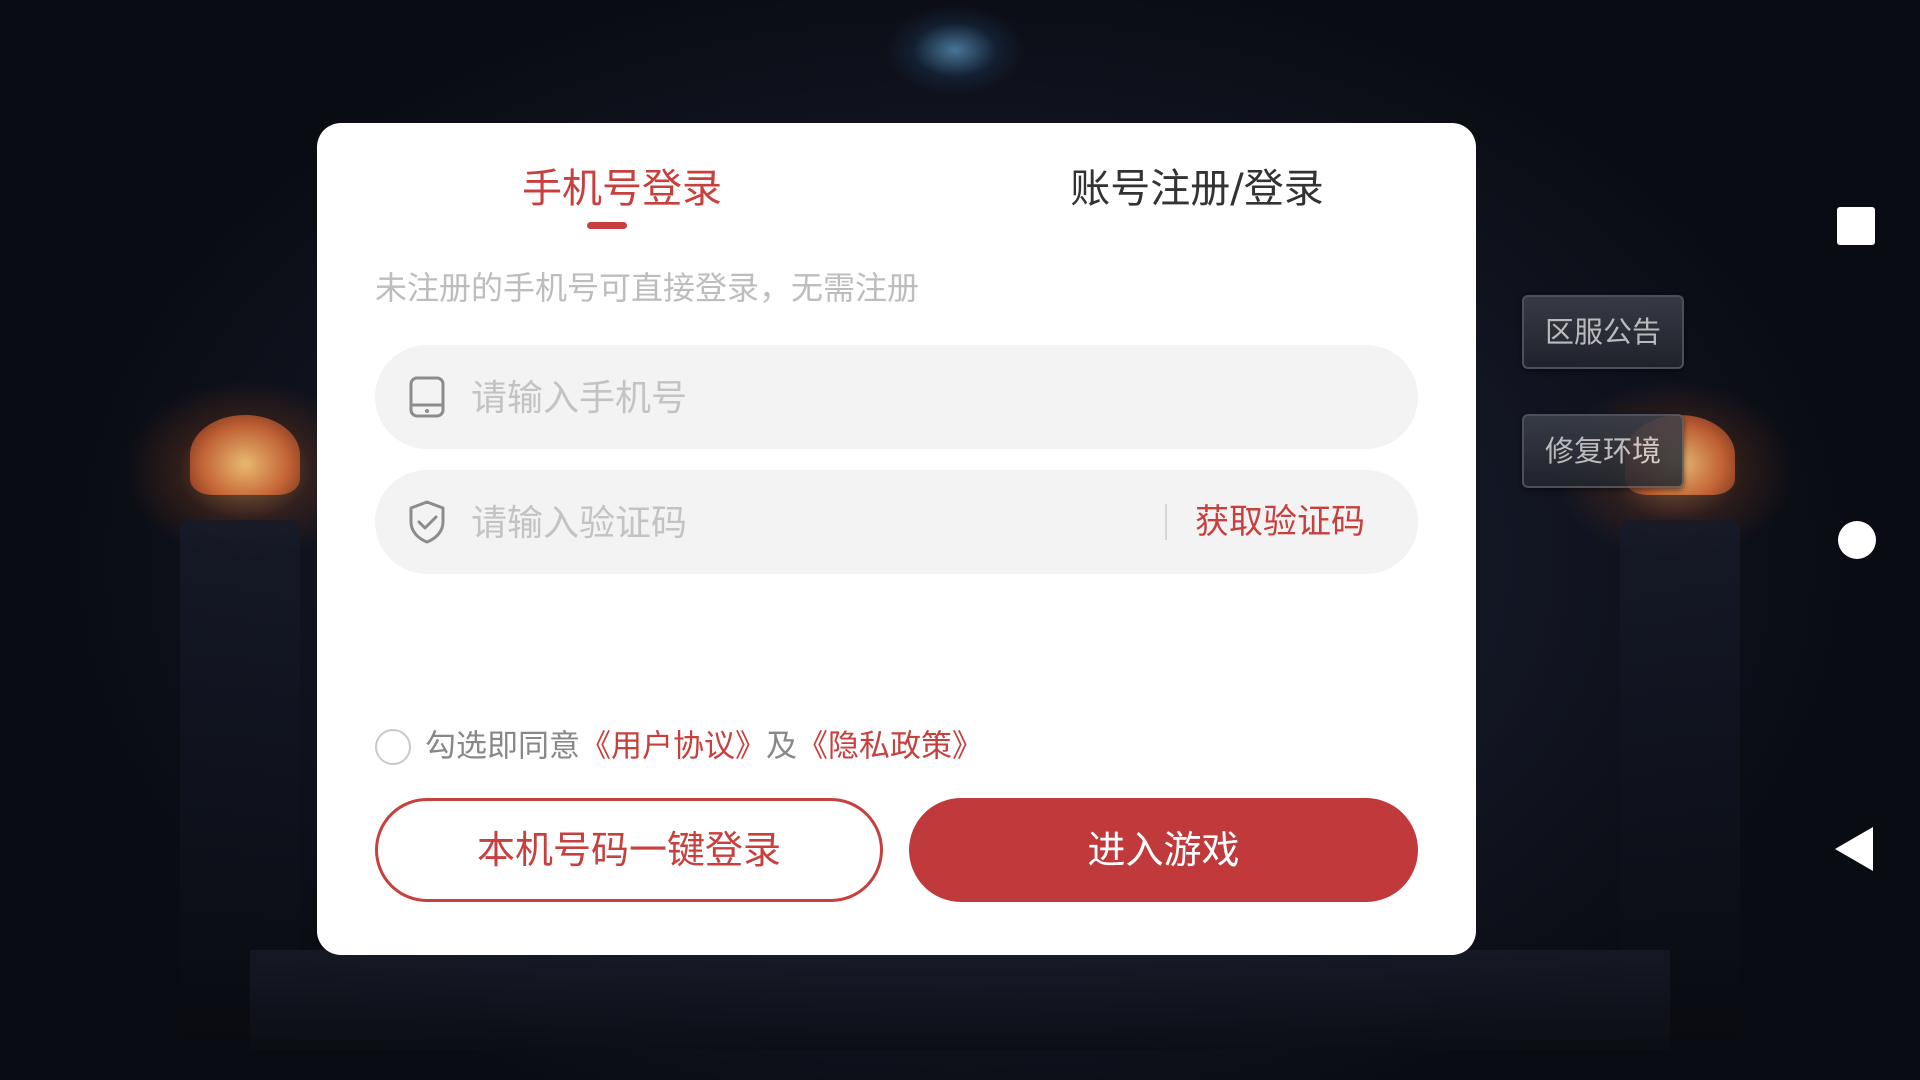  Describe the element at coordinates (960, 1000) in the screenshot. I see `floor` at that location.